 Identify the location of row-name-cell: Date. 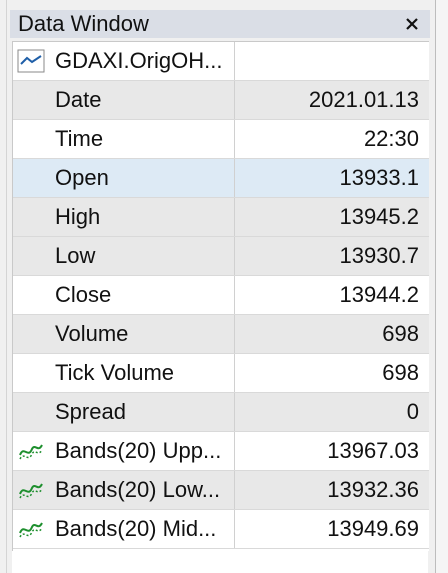
(124, 100).